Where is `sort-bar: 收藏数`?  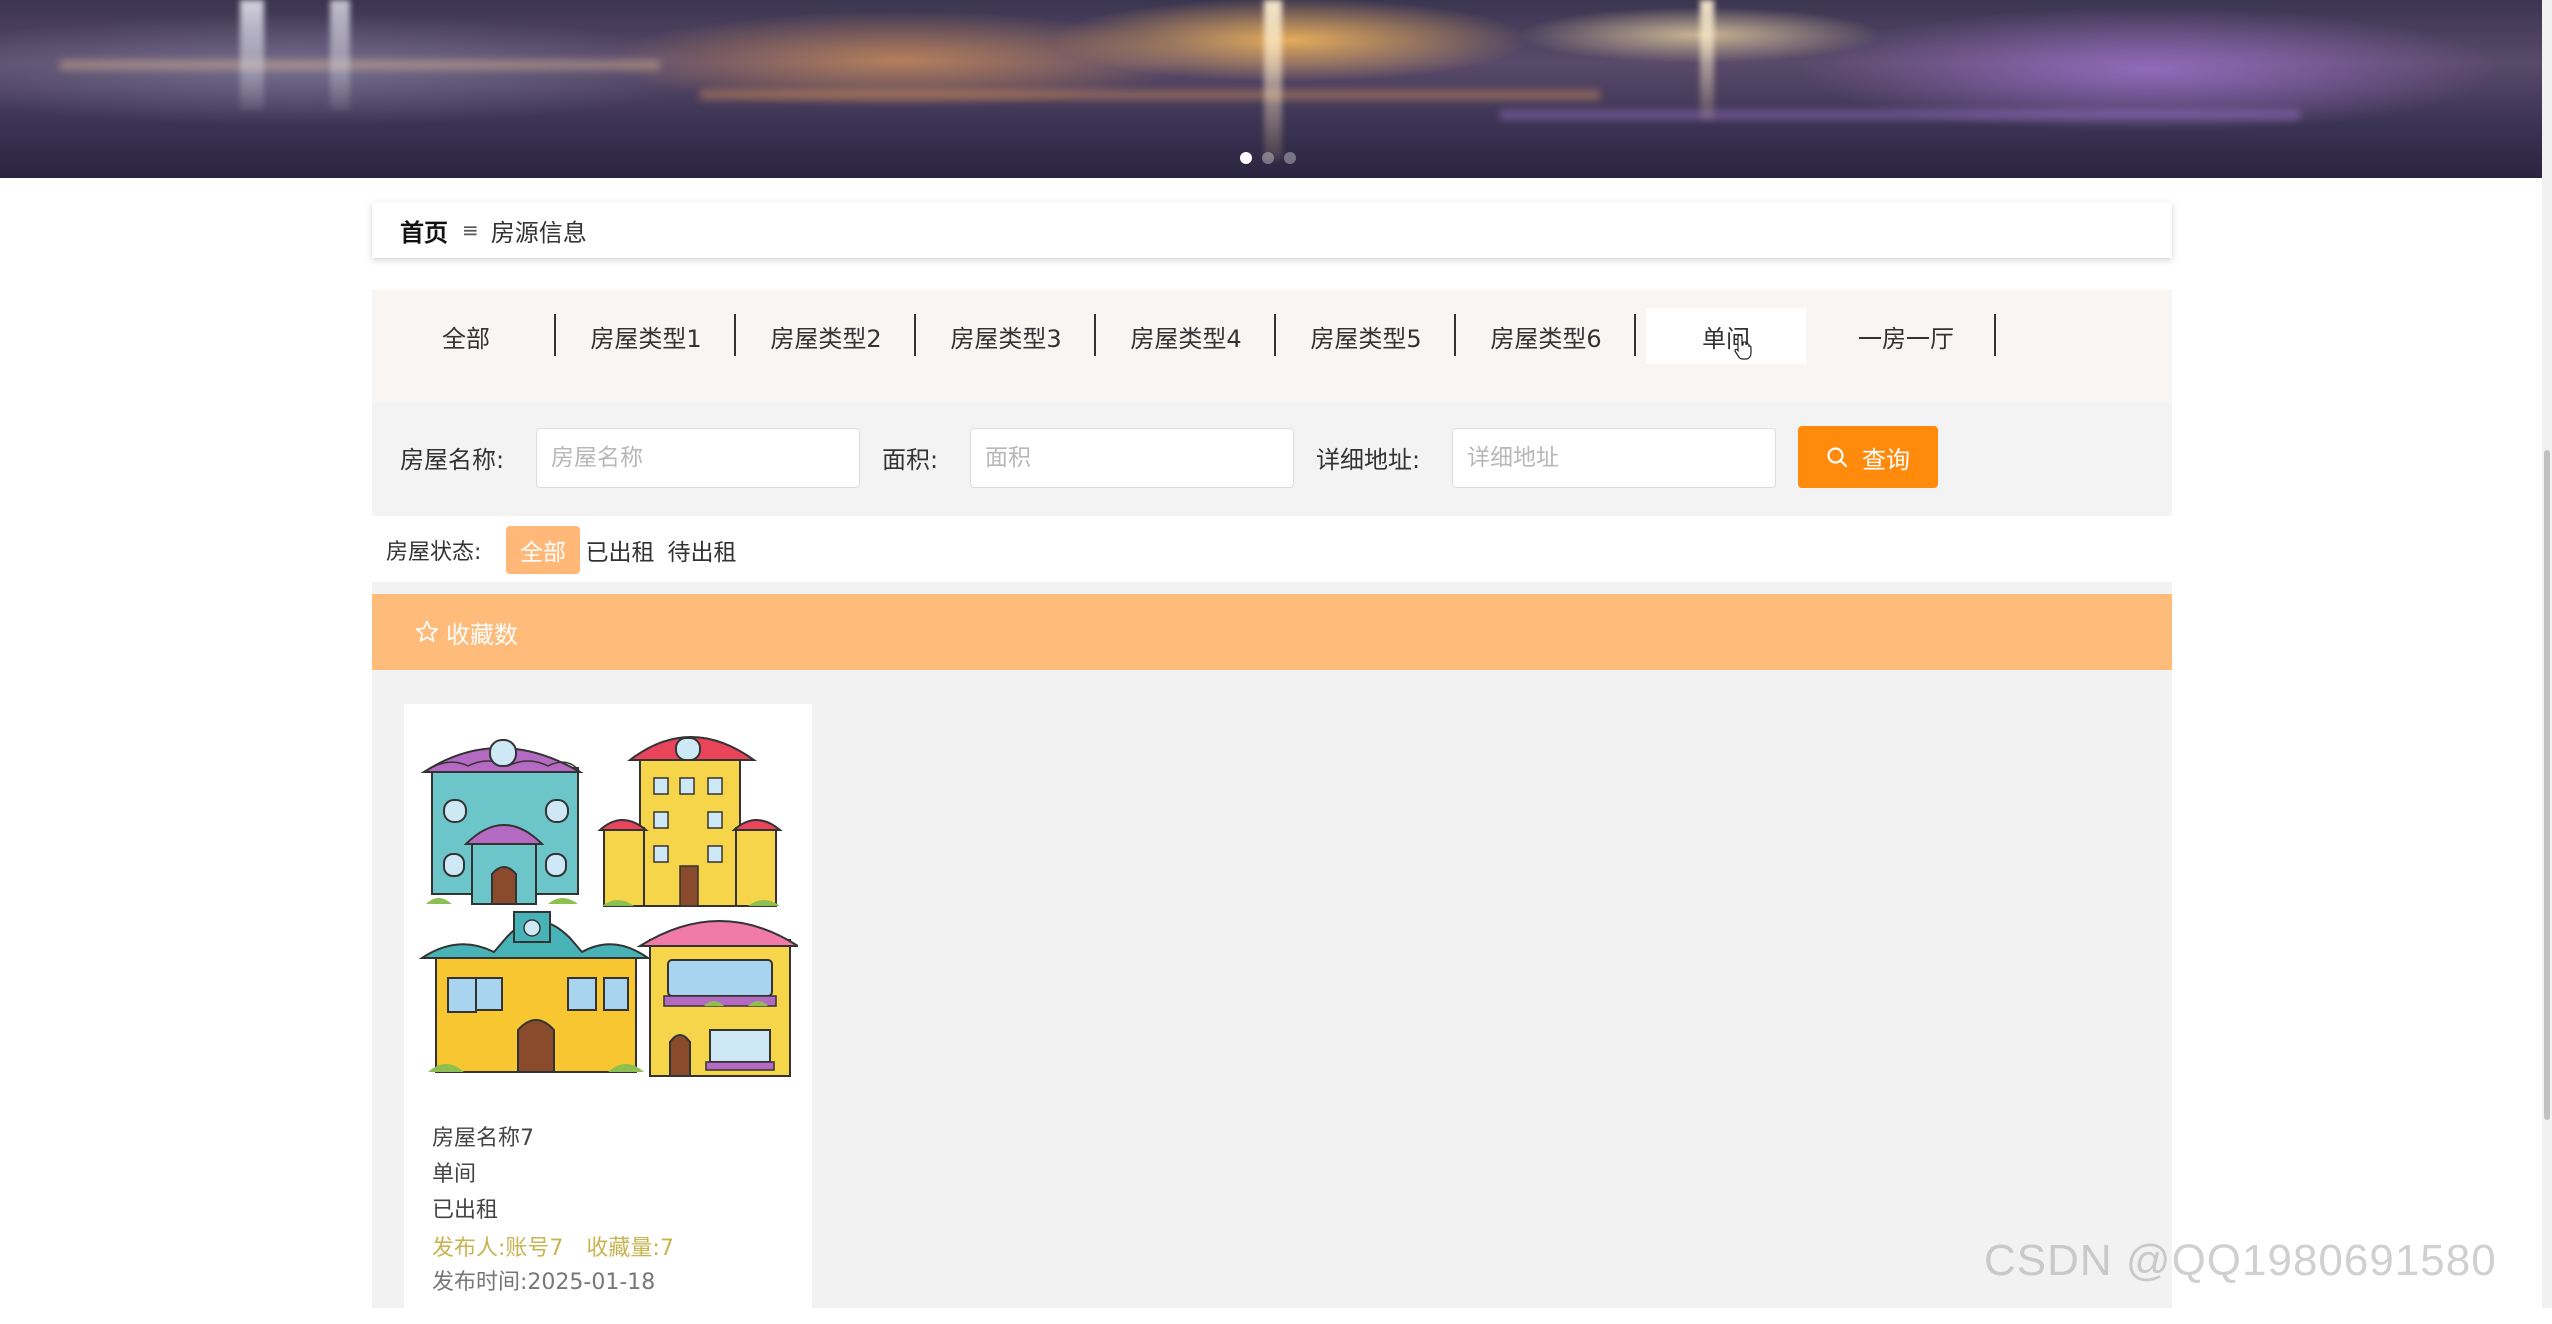 sort-bar: 收藏数 is located at coordinates (1272, 632).